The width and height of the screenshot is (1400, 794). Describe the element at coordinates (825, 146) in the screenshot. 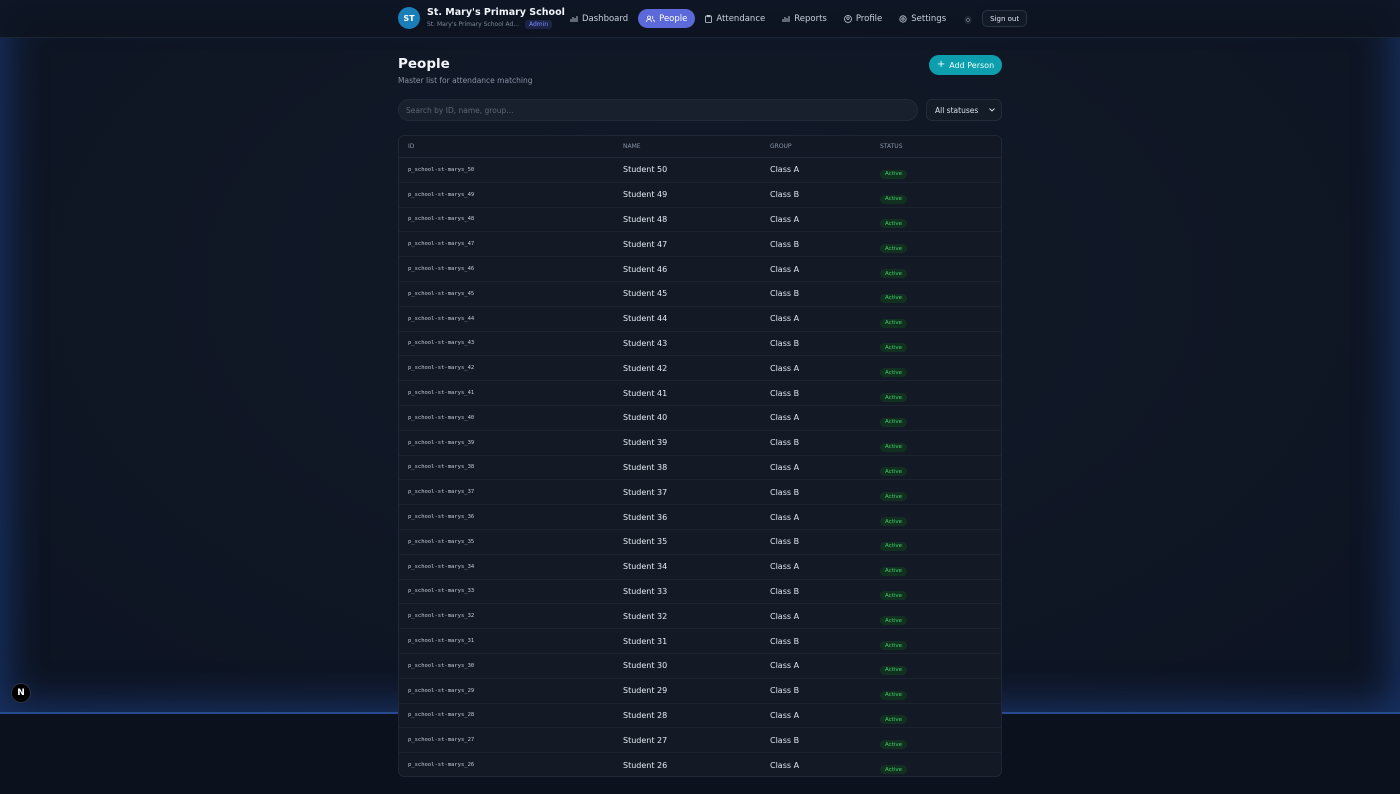

I see `column-header-group: GROUP` at that location.